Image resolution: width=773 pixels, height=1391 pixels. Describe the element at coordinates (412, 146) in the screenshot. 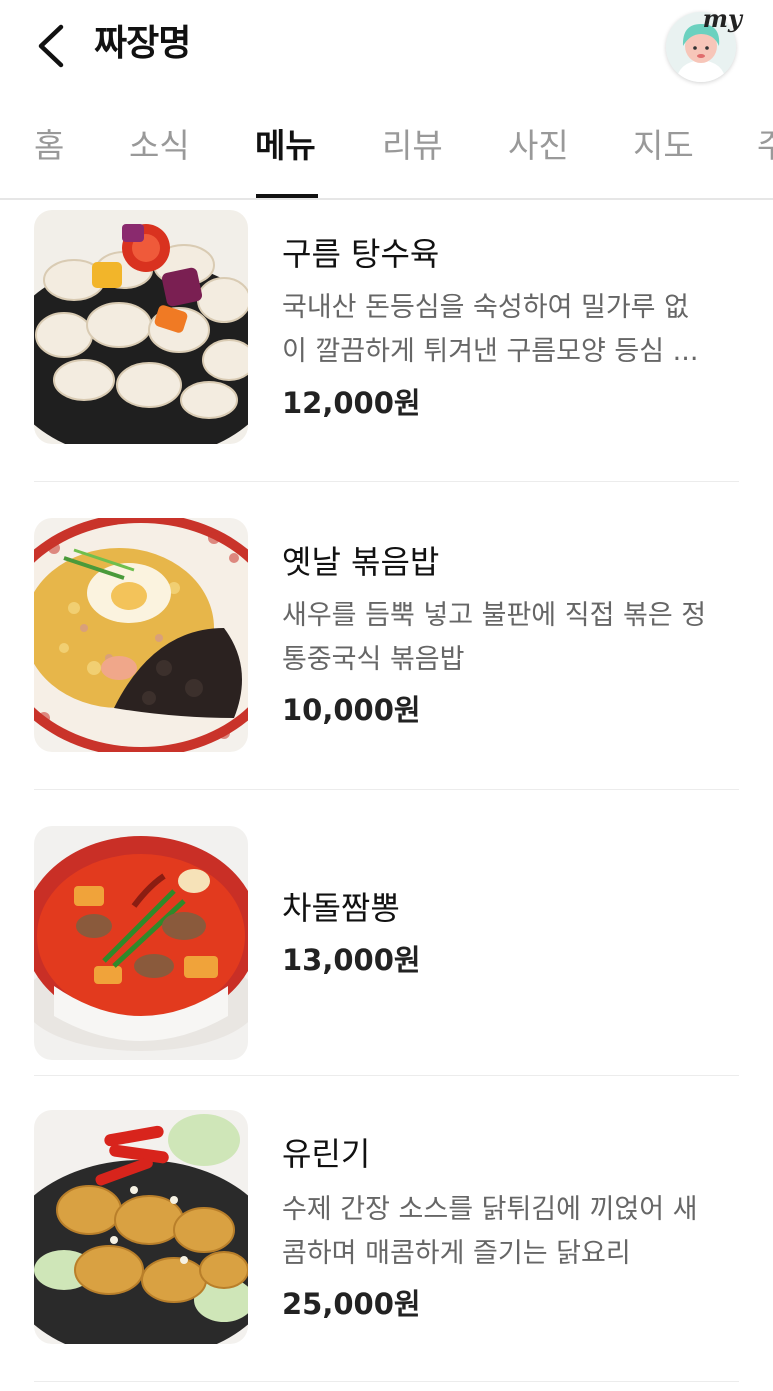

I see `tab-reviews: 리뷰` at that location.